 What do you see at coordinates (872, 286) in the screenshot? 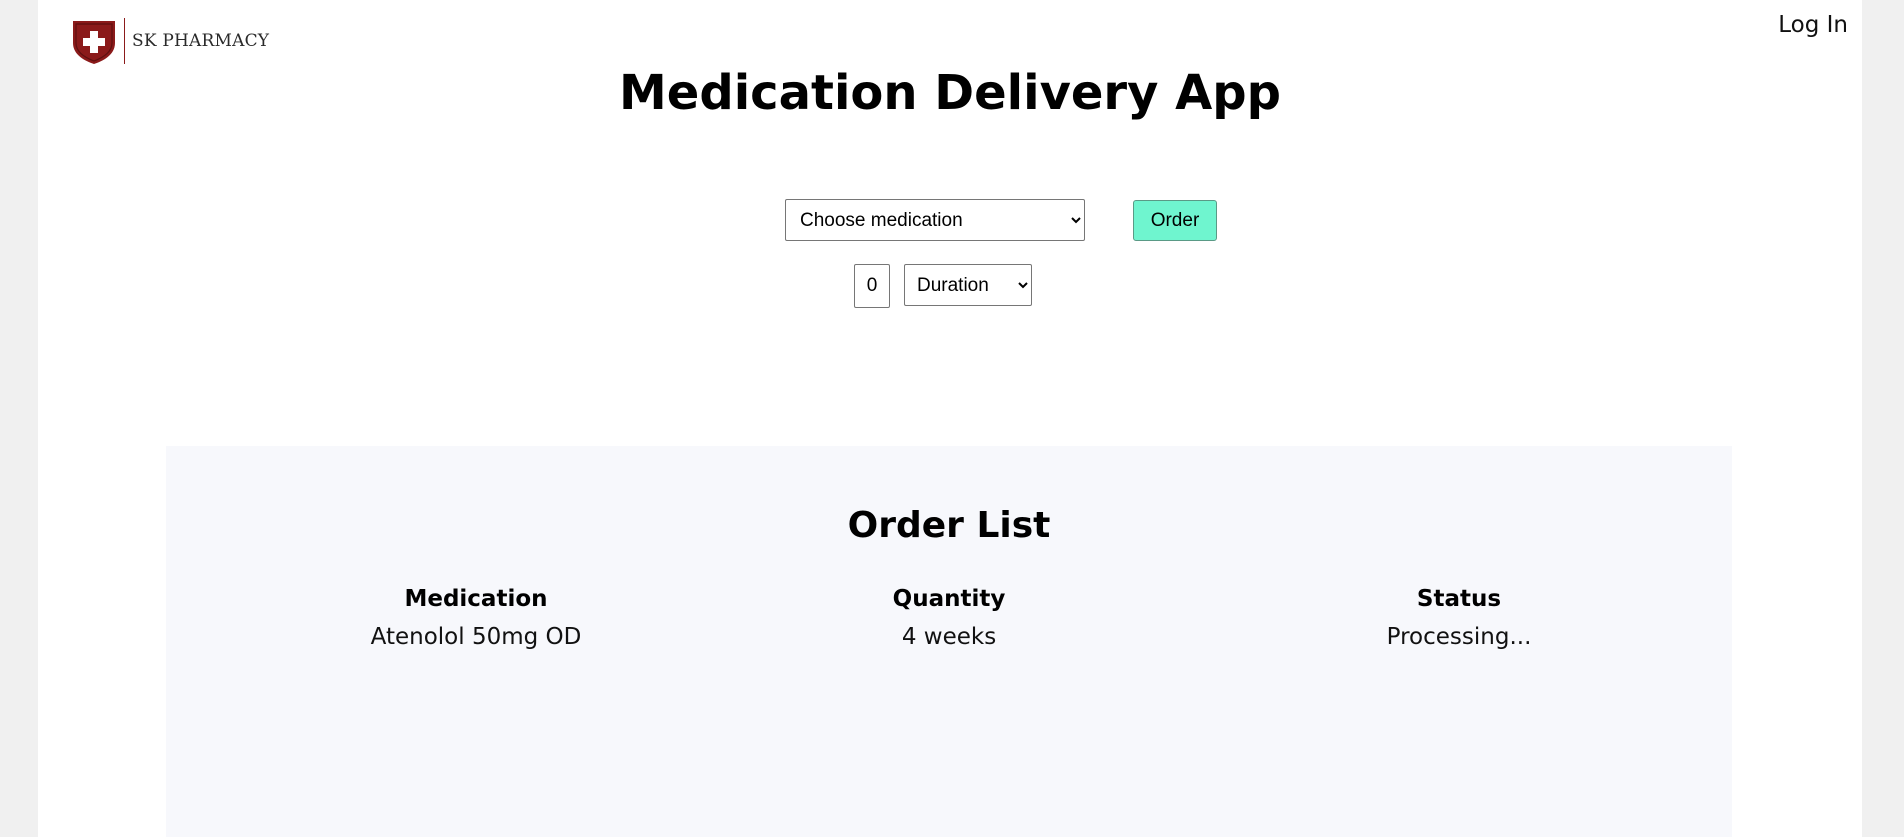
I see `quantity-input` at bounding box center [872, 286].